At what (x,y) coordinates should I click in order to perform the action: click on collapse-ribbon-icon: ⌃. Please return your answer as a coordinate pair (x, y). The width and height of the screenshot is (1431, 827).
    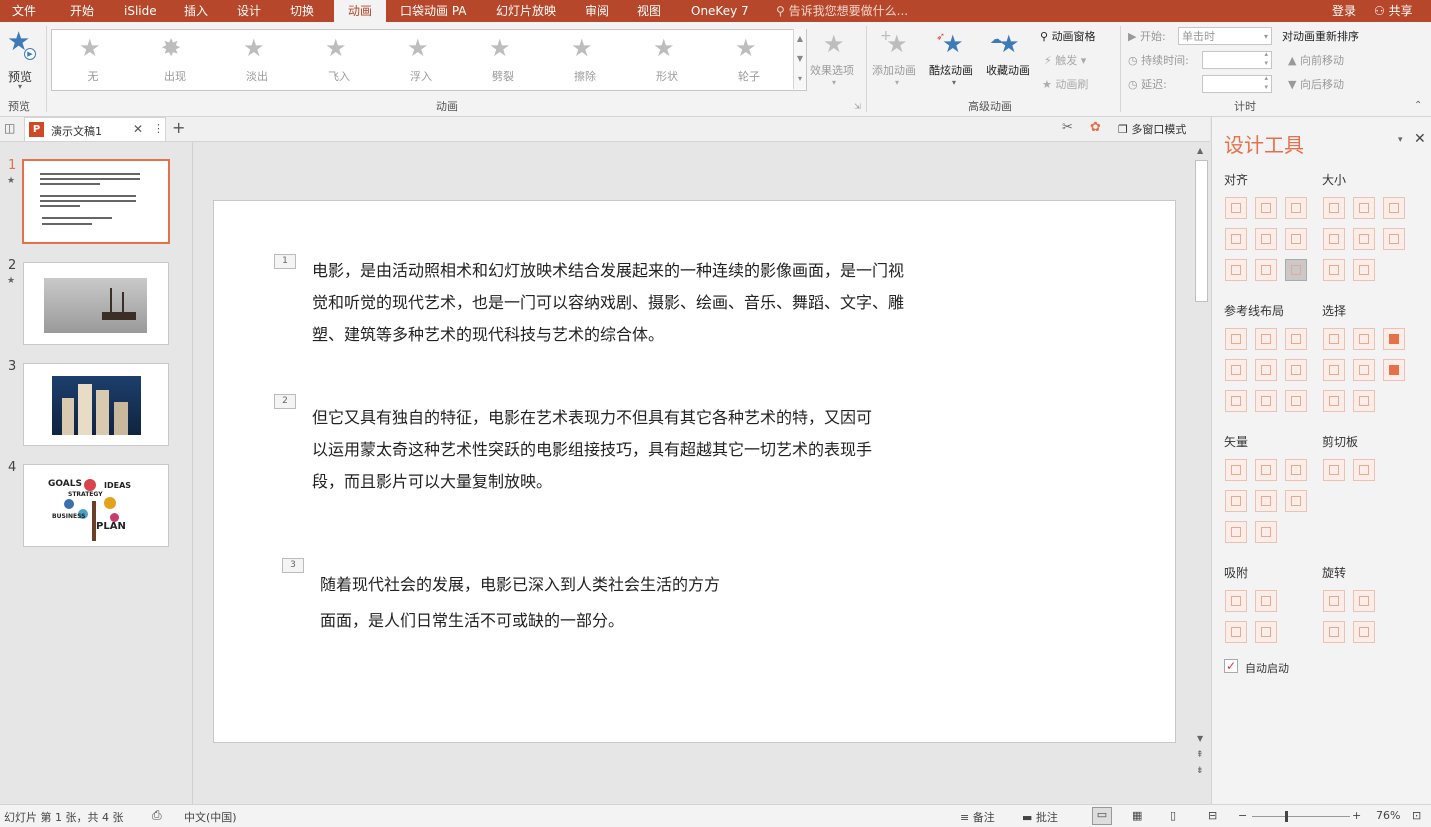
    Looking at the image, I should click on (1418, 105).